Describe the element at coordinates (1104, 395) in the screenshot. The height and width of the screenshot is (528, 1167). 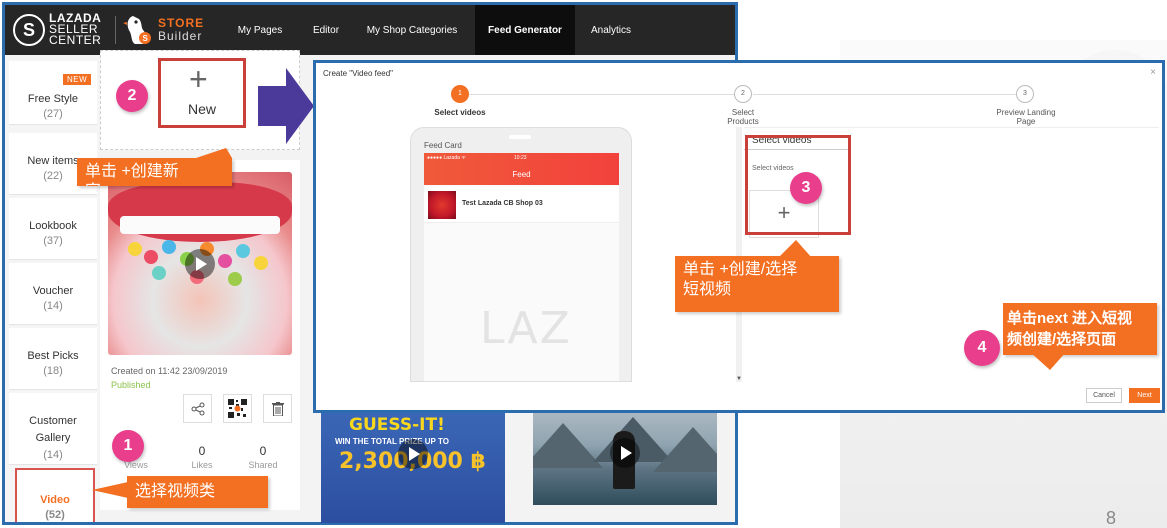
I see `cancel-button: Cancel` at that location.